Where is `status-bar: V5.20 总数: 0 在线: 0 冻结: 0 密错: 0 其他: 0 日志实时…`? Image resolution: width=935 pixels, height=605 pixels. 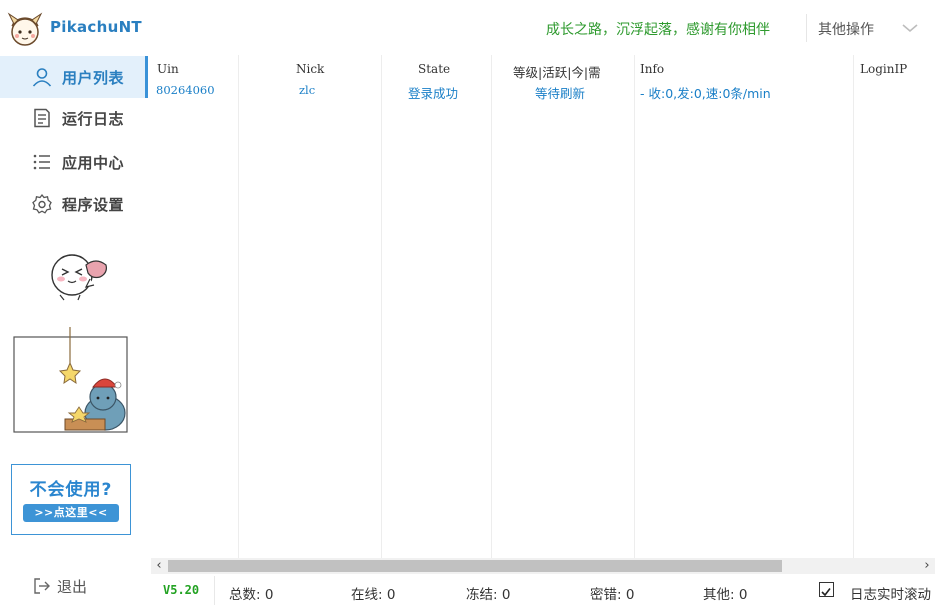 status-bar: V5.20 总数: 0 在线: 0 冻结: 0 密错: 0 其他: 0 日志实时… is located at coordinates (543, 590).